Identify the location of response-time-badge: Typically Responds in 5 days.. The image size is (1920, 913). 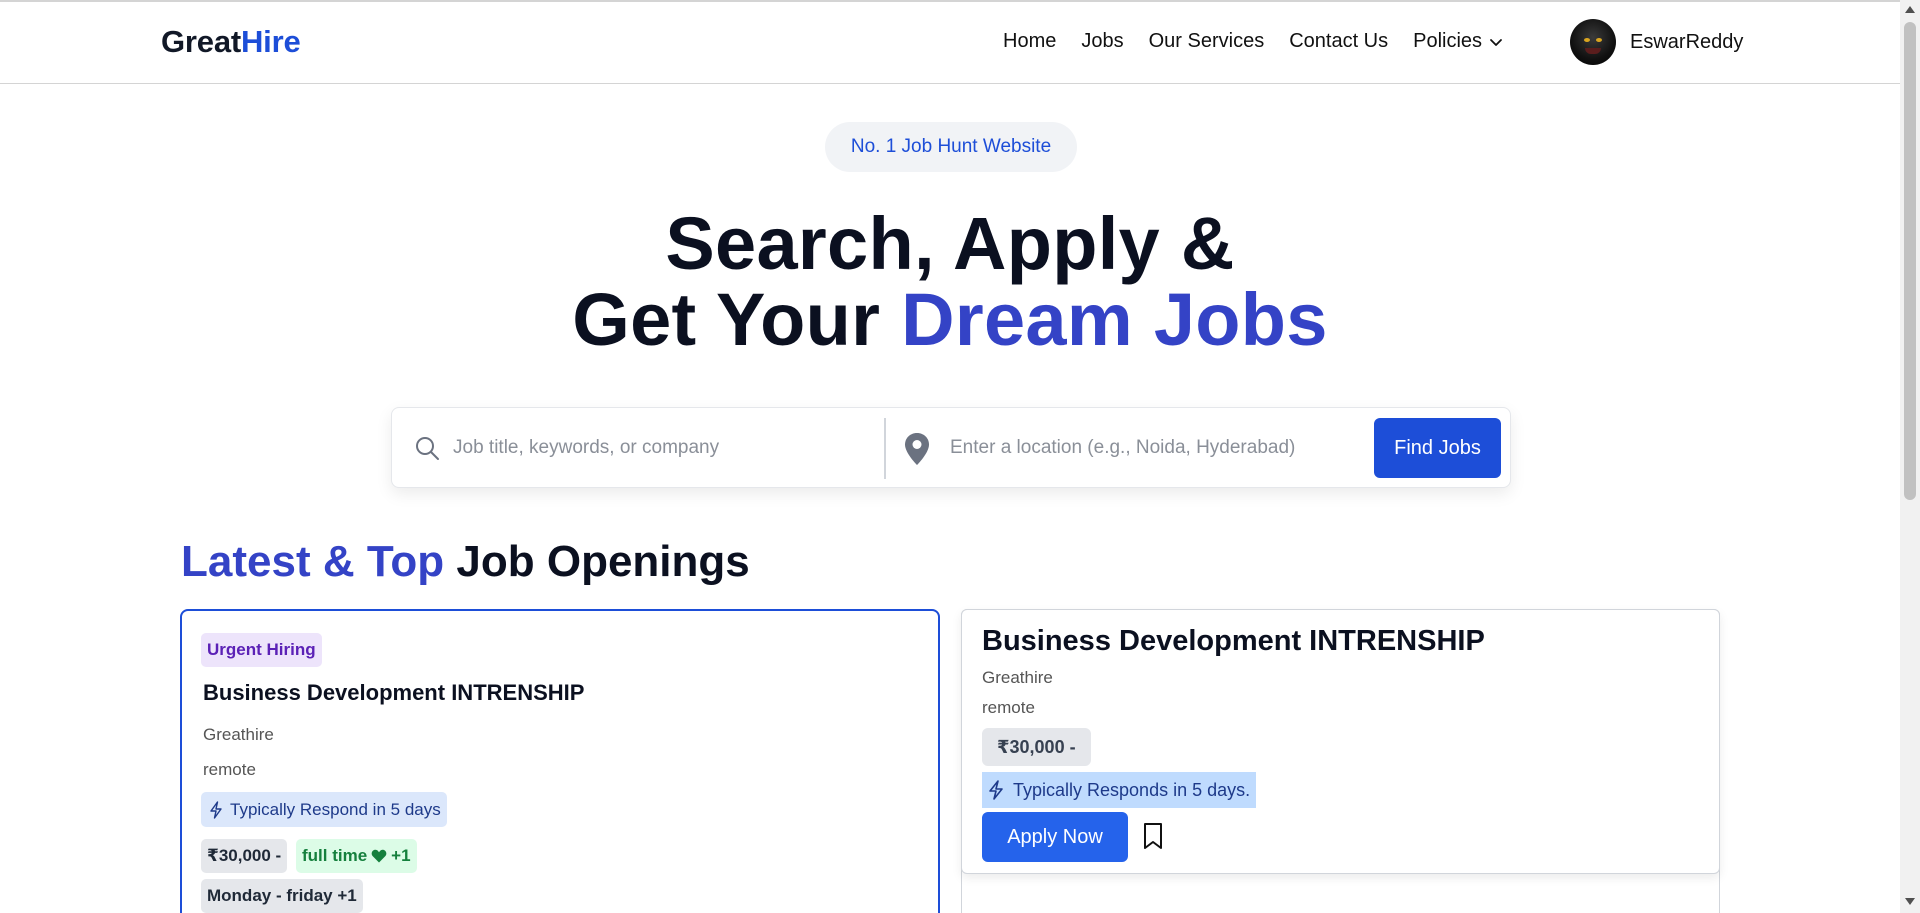
(1119, 790).